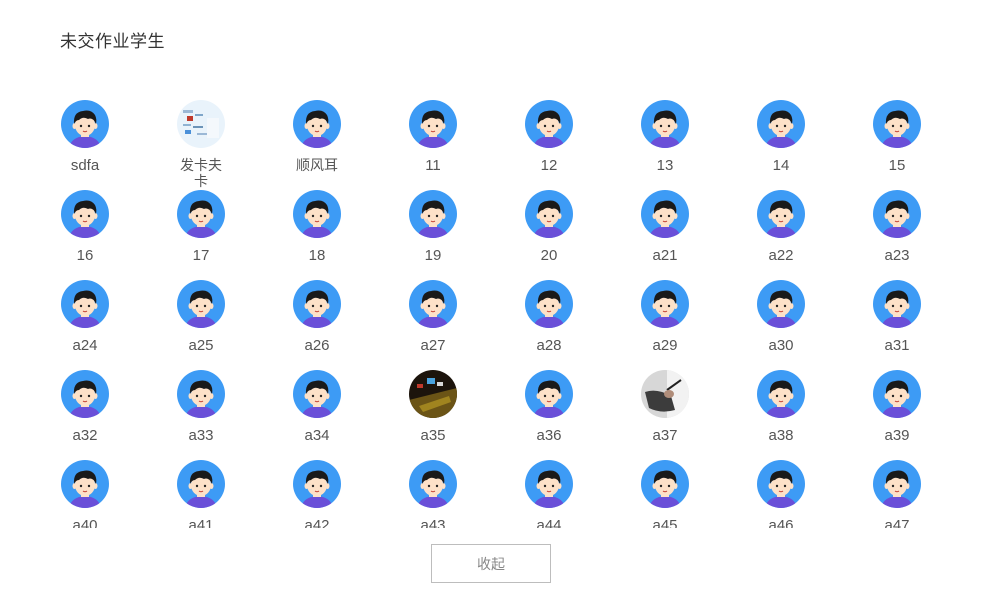  I want to click on student-item: a40, so click(85, 489).